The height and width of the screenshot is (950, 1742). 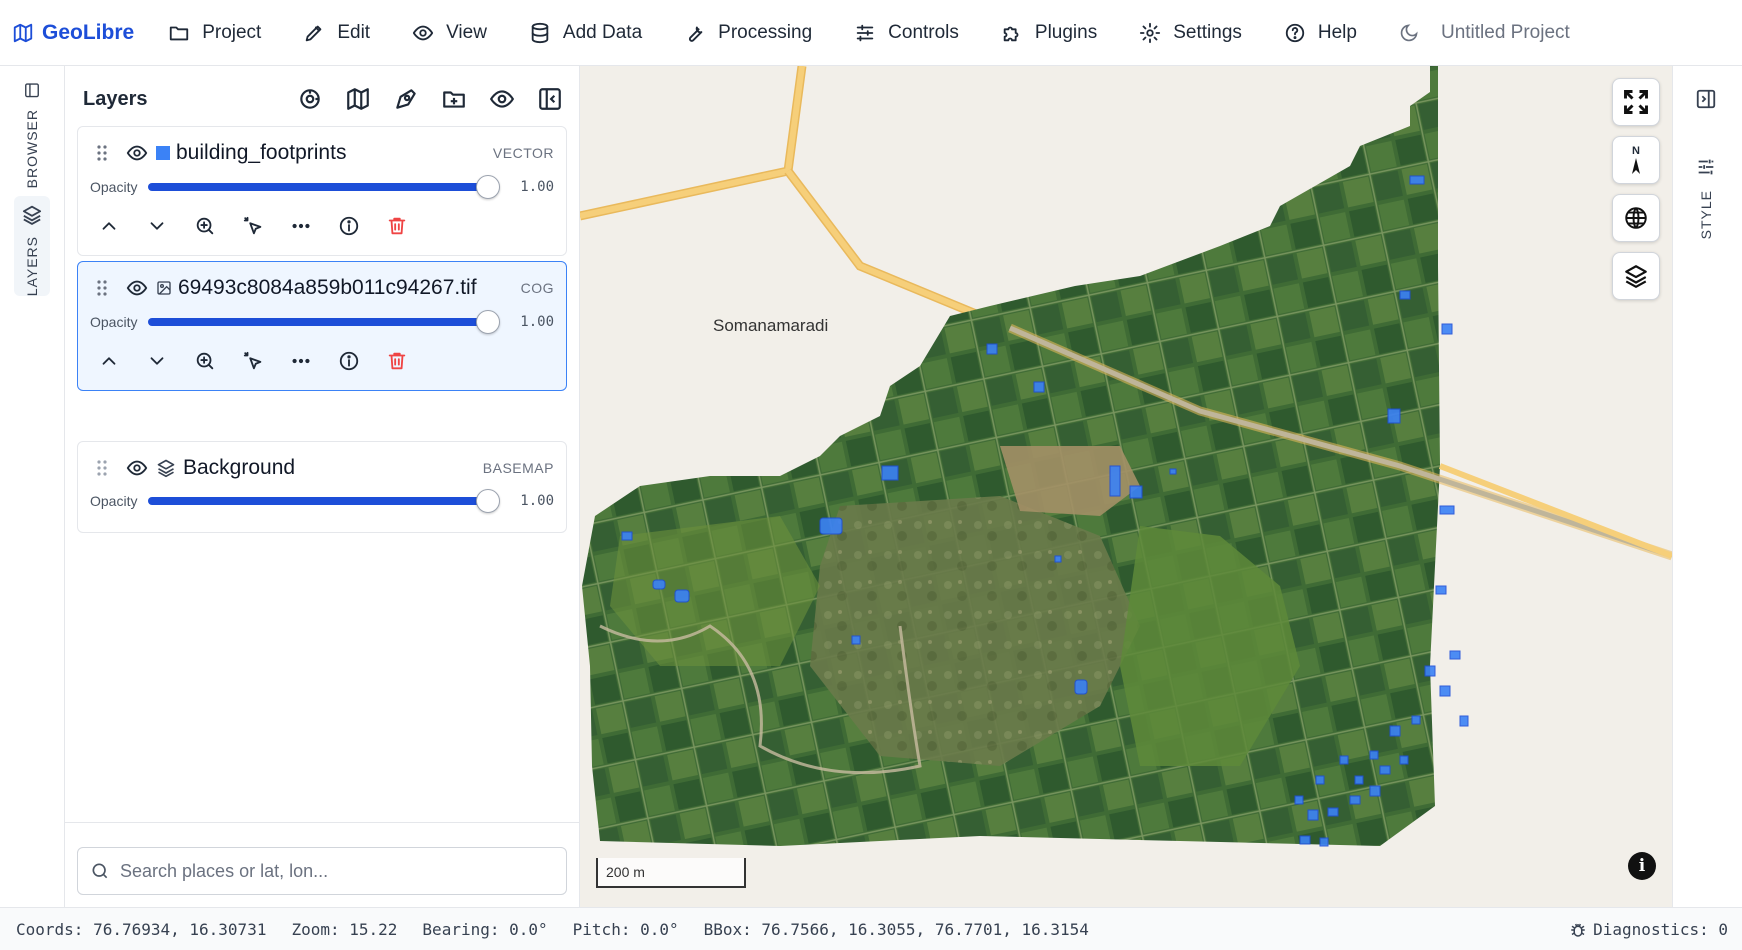 What do you see at coordinates (748, 33) in the screenshot?
I see `menu-processing: Processing` at bounding box center [748, 33].